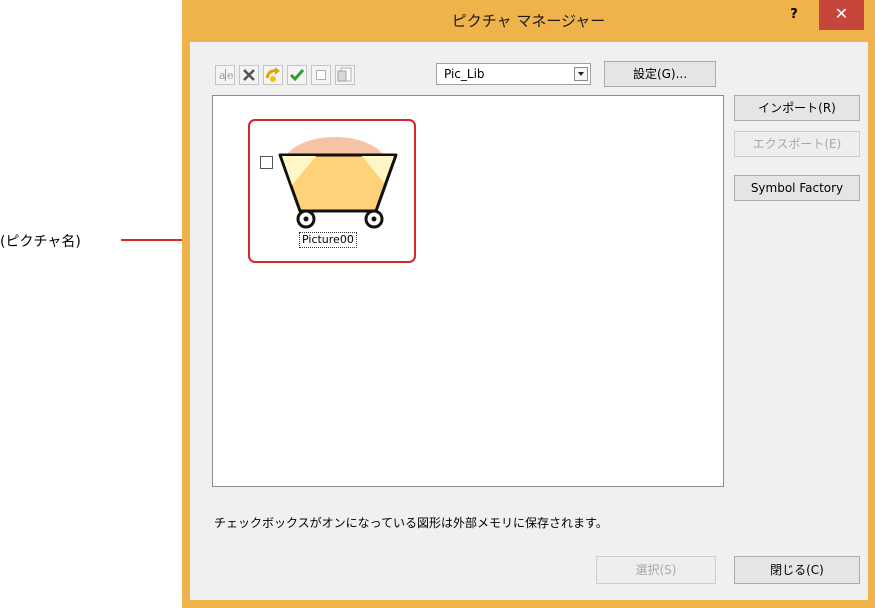 This screenshot has height=608, width=875. What do you see at coordinates (321, 75) in the screenshot?
I see `checkbox-icon` at bounding box center [321, 75].